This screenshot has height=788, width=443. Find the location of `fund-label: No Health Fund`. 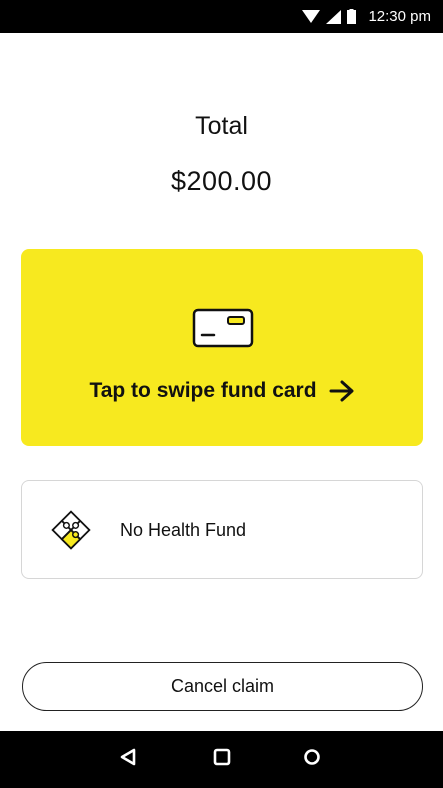

fund-label: No Health Fund is located at coordinates (183, 530).